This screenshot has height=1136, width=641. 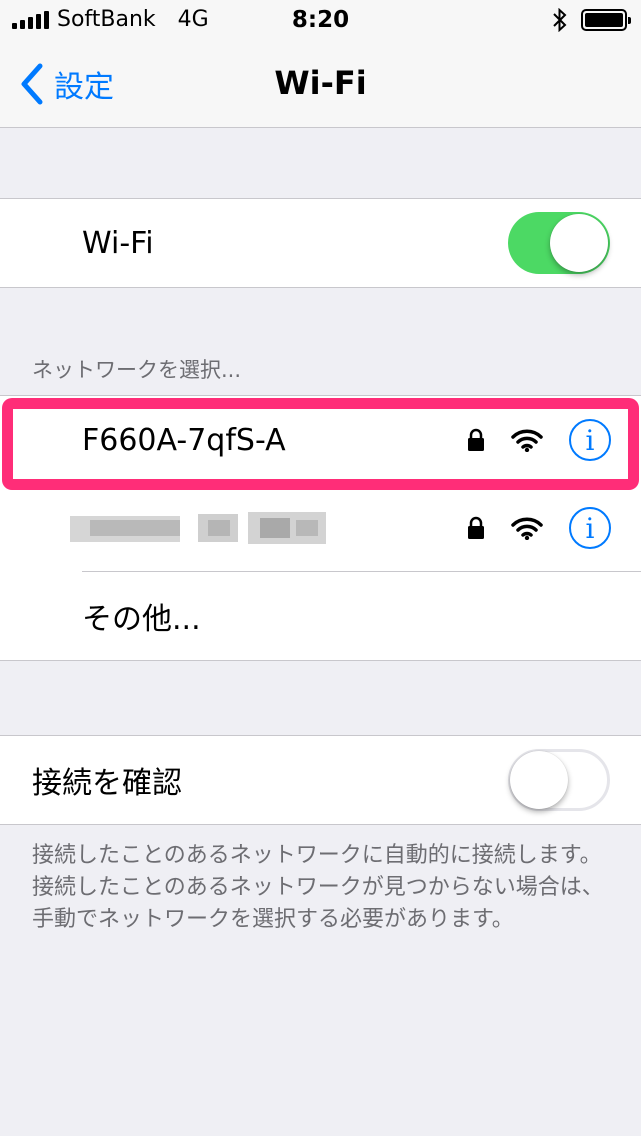 What do you see at coordinates (606, 20) in the screenshot?
I see `battery-icon` at bounding box center [606, 20].